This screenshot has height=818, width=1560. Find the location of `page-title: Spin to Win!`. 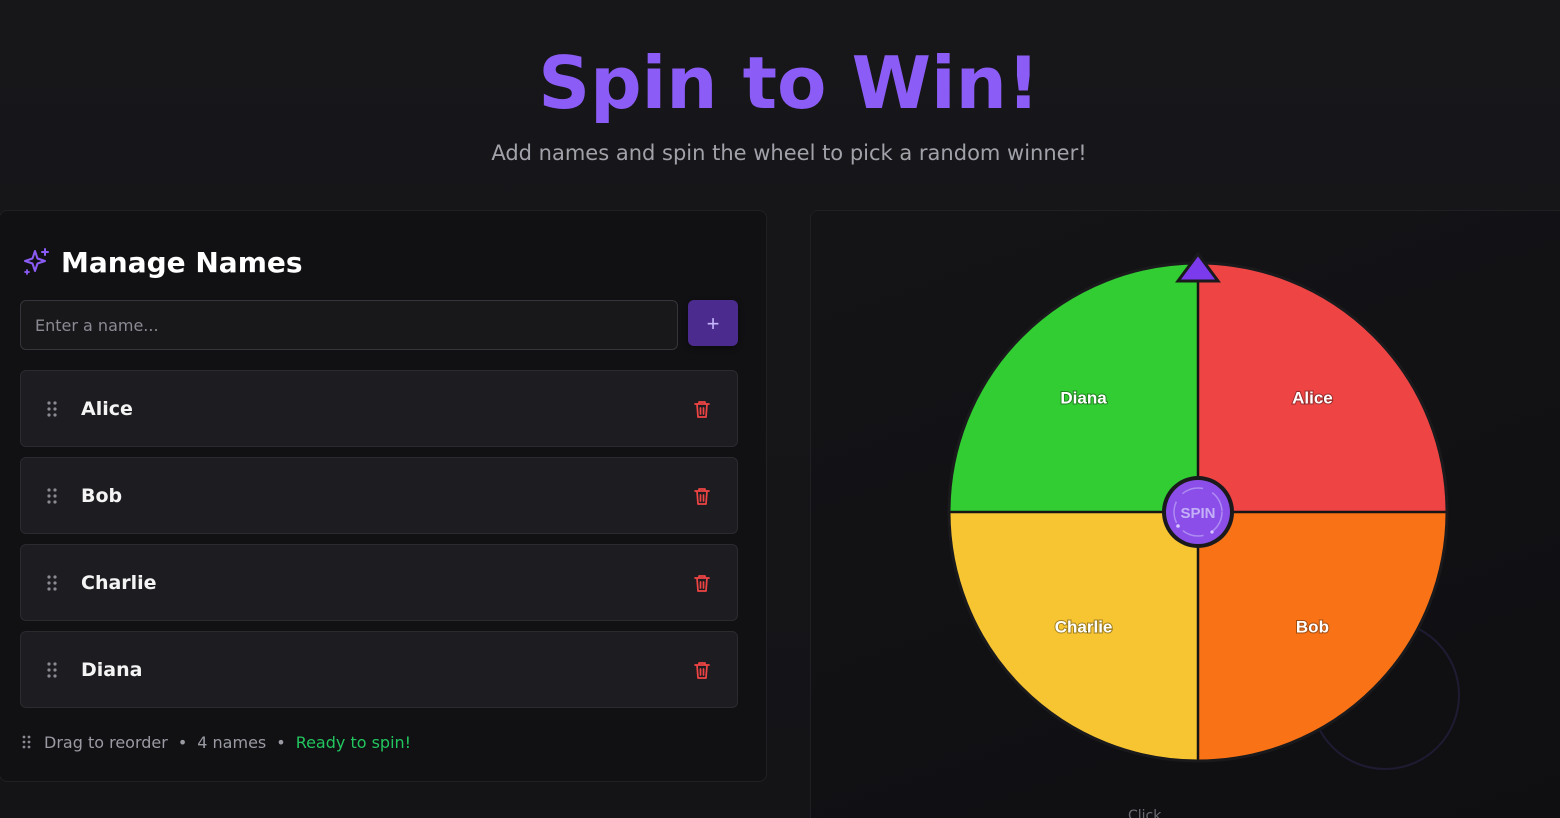

page-title: Spin to Win! is located at coordinates (789, 83).